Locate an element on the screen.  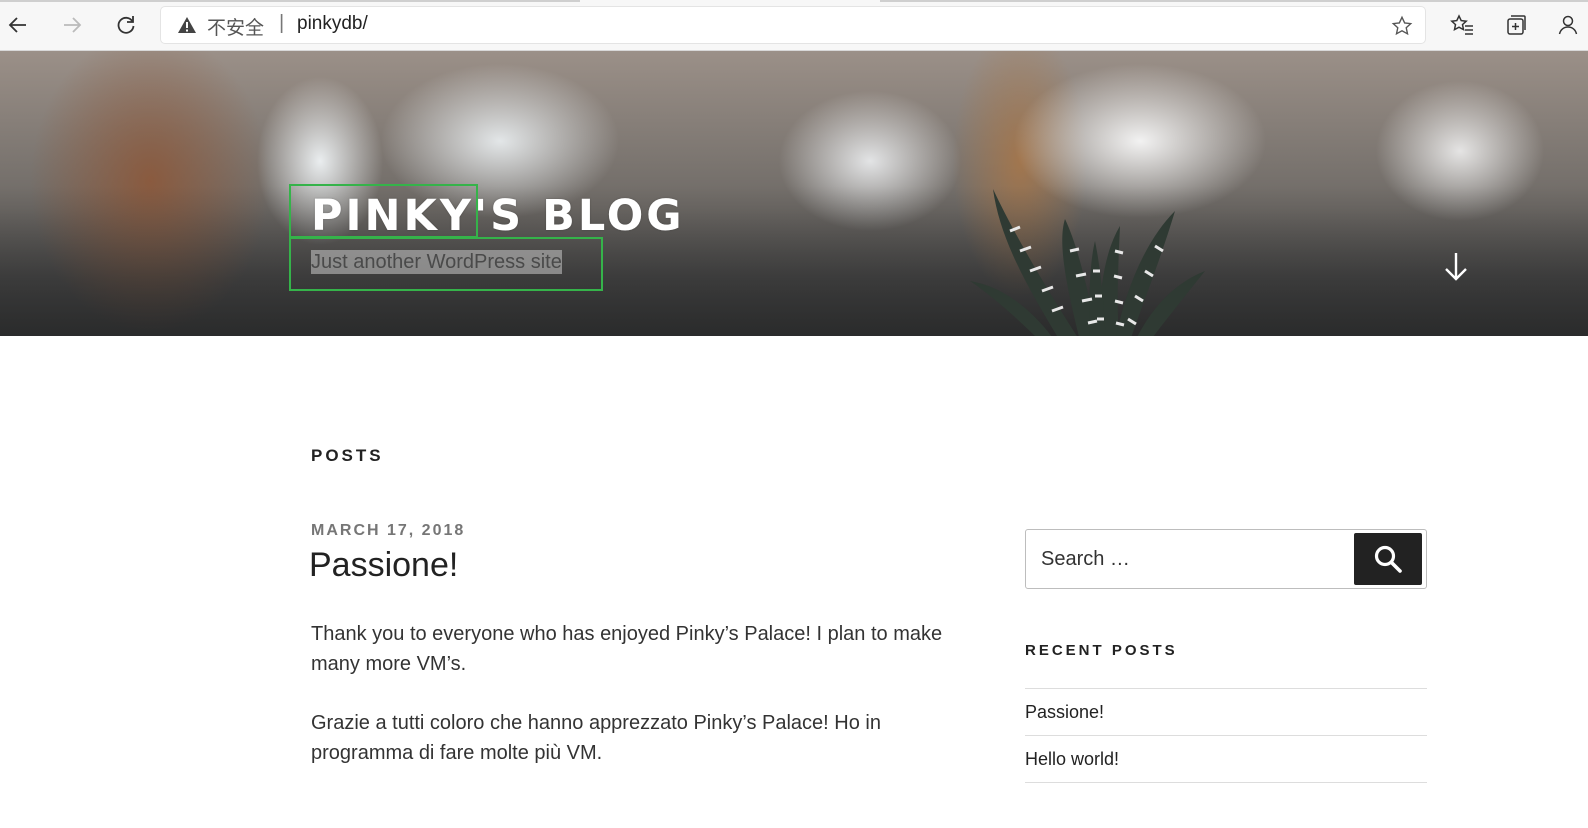
forward-button is located at coordinates (72, 25).